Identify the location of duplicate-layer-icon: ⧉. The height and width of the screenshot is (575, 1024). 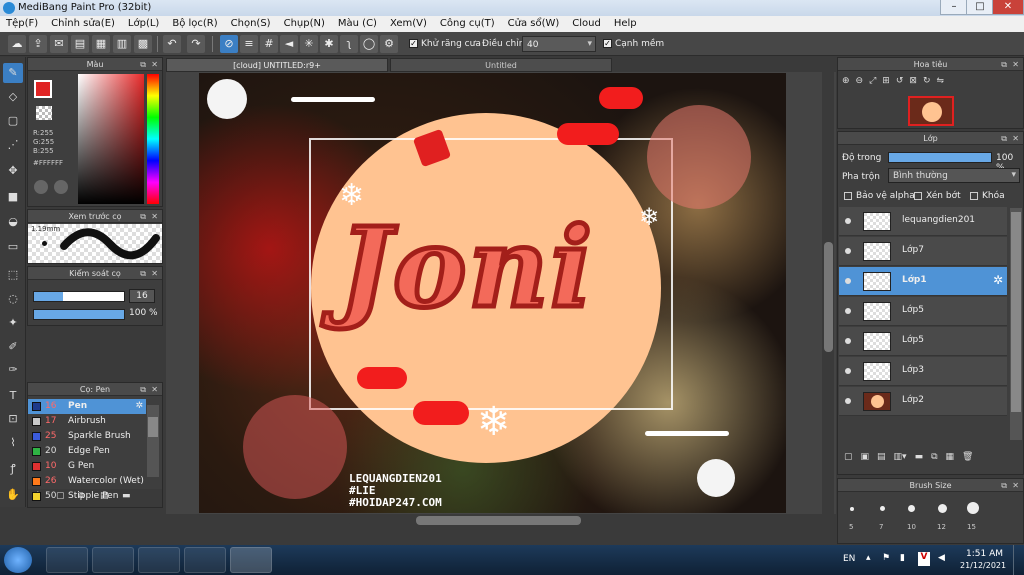
(934, 462).